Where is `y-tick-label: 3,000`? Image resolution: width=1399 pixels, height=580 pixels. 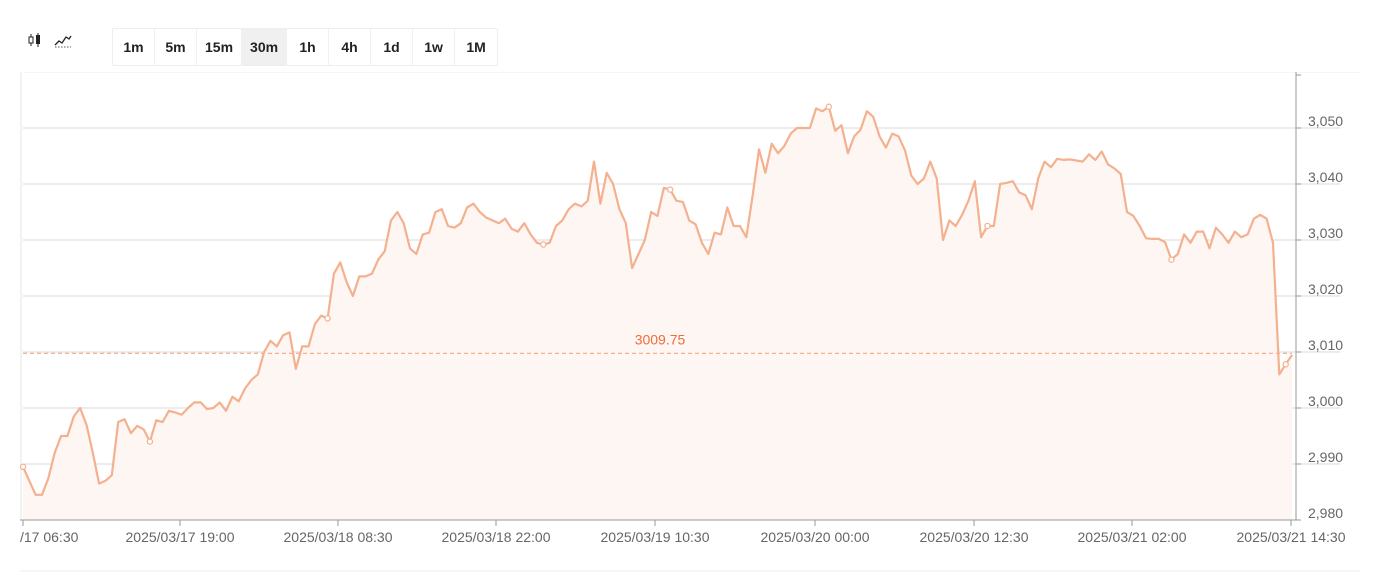
y-tick-label: 3,000 is located at coordinates (1325, 401).